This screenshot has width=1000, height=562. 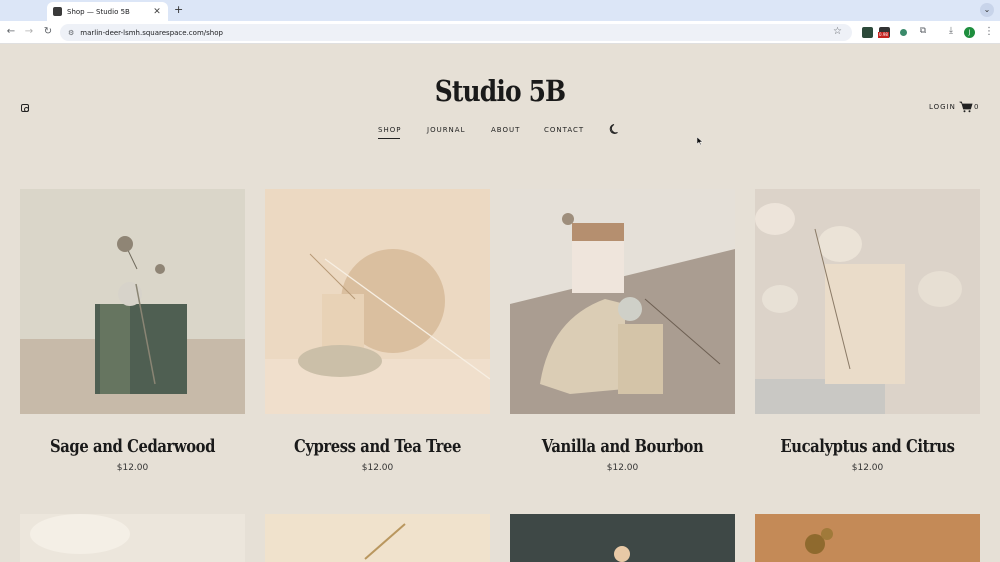 What do you see at coordinates (500, 10) in the screenshot?
I see `browser-tab-bar: Shop — Studio 5B ✕ + ⌄` at bounding box center [500, 10].